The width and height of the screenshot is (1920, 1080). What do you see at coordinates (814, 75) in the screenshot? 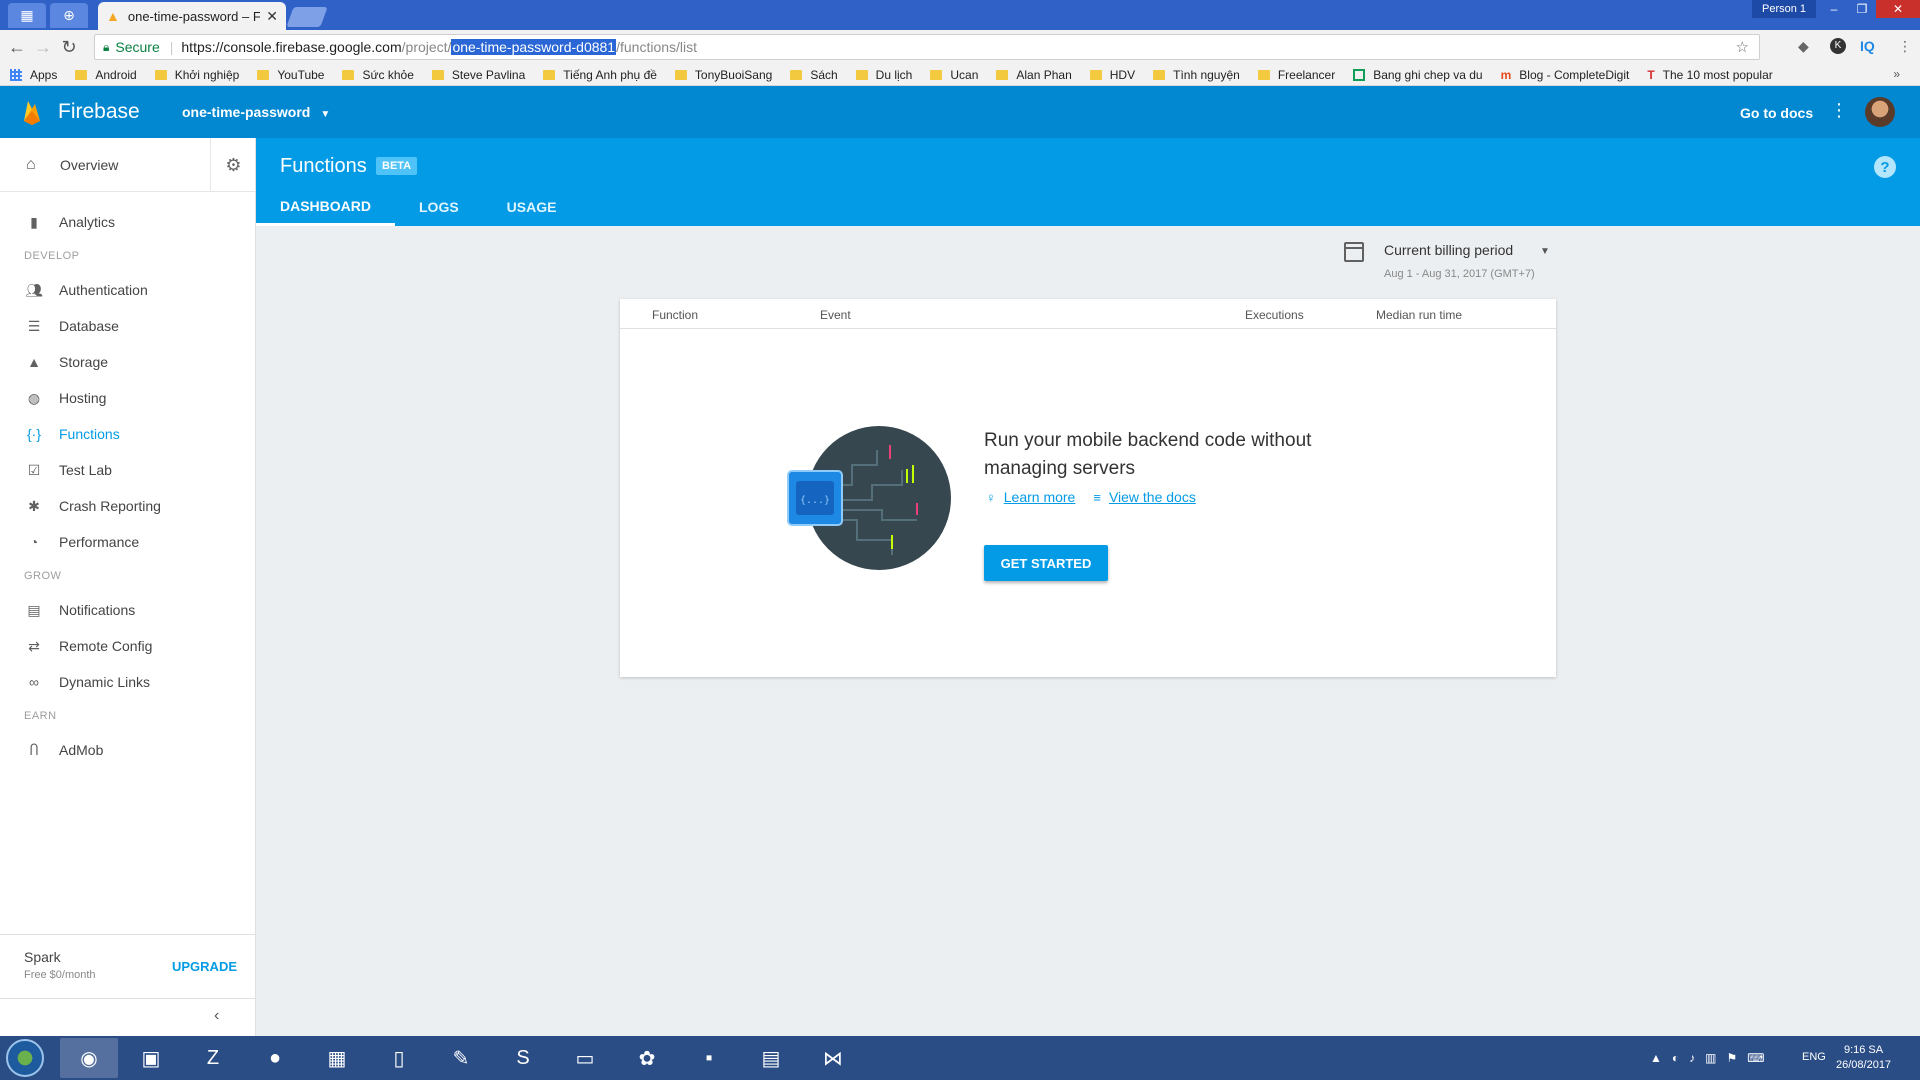
I see `bookmark-folder: Sách` at bounding box center [814, 75].